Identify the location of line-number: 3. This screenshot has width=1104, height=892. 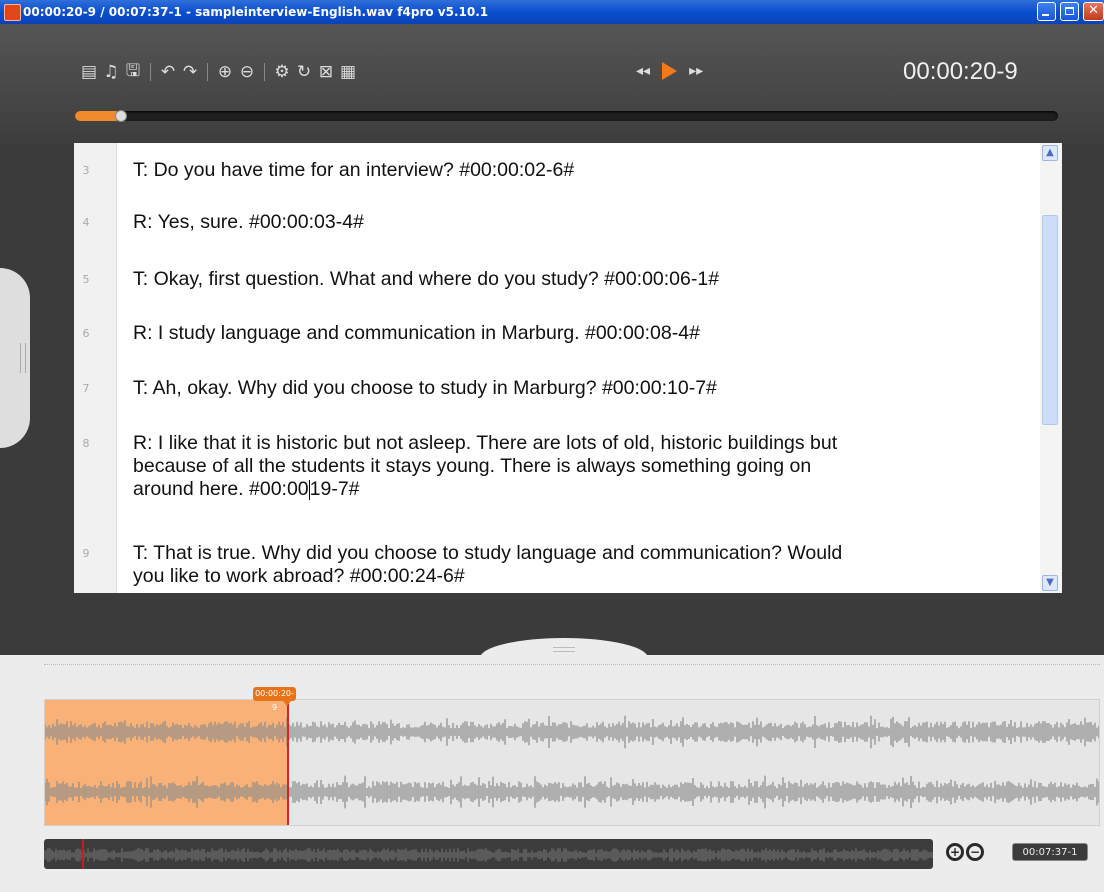
(86, 170).